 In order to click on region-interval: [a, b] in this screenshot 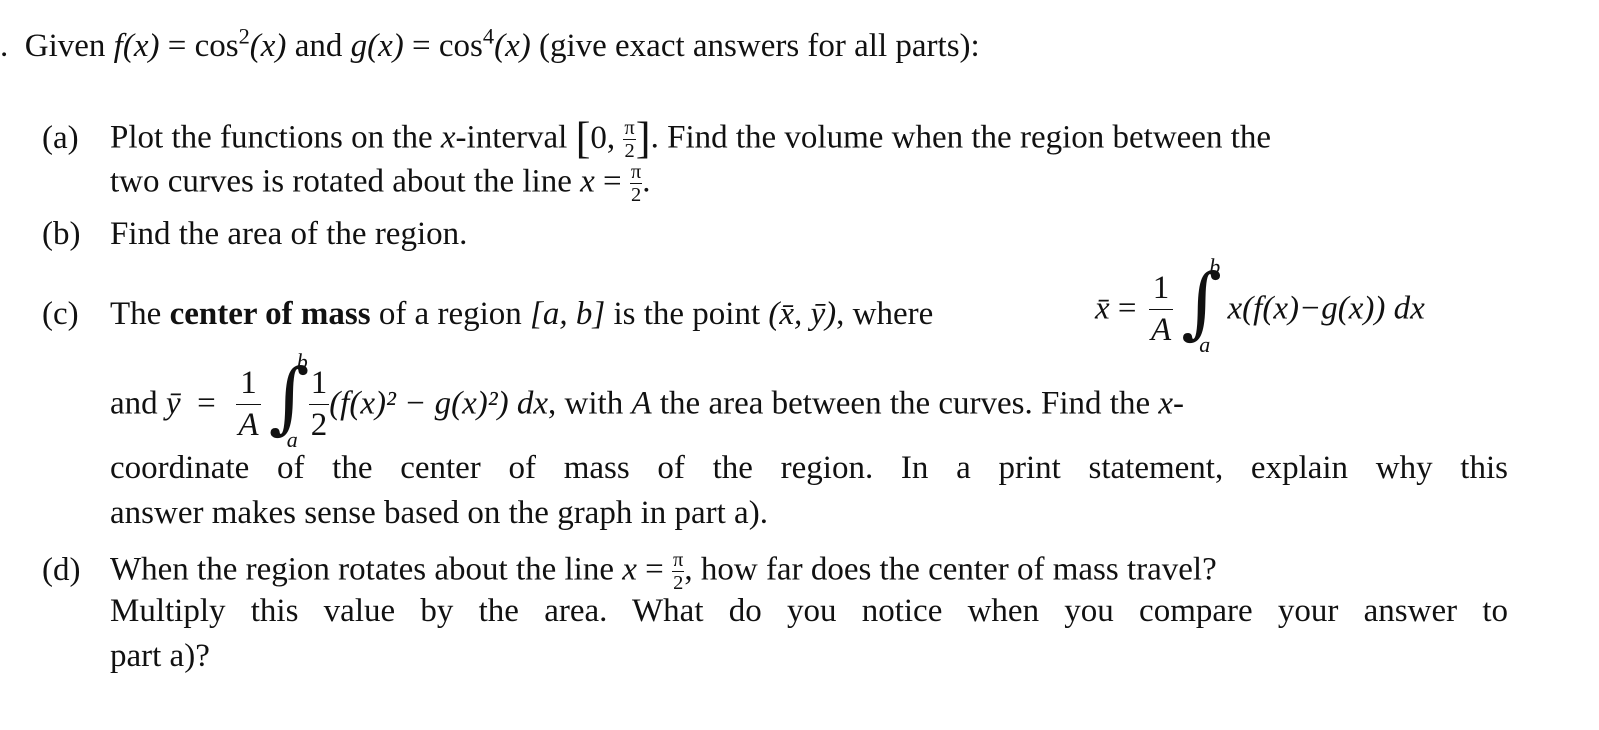, I will do `click(568, 314)`.